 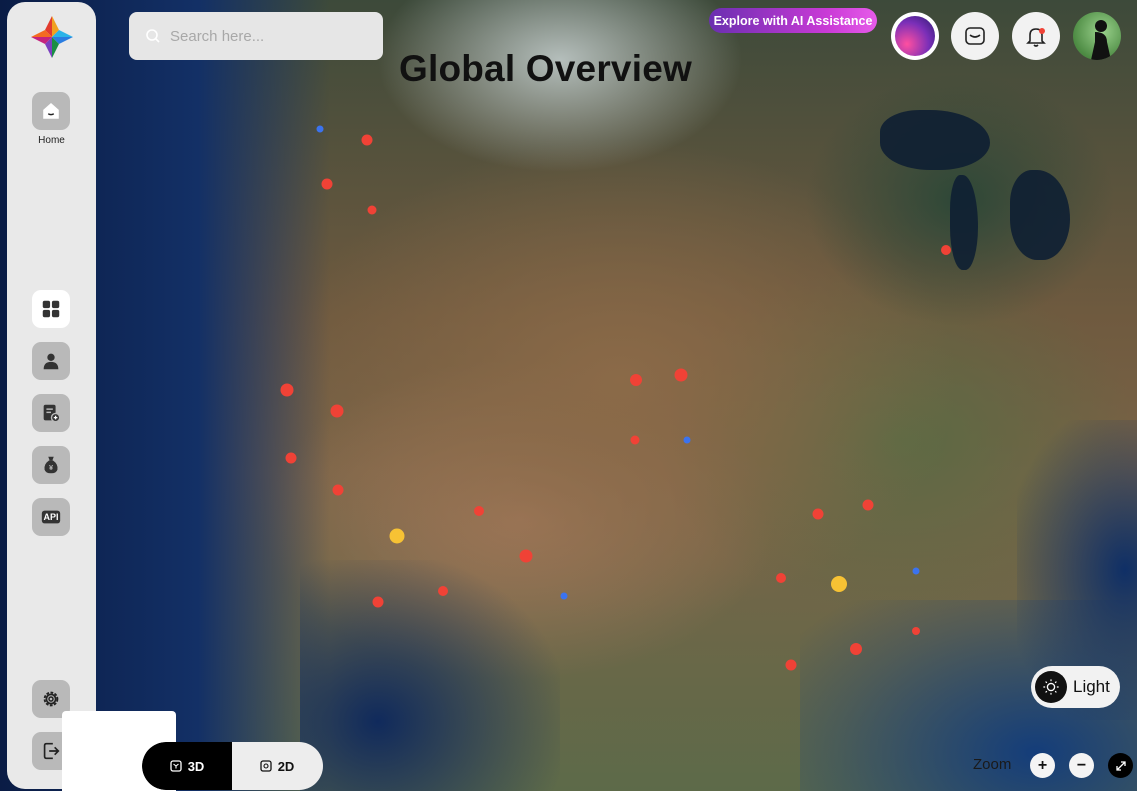 What do you see at coordinates (1101, 40) in the screenshot?
I see `user-avatar-icon` at bounding box center [1101, 40].